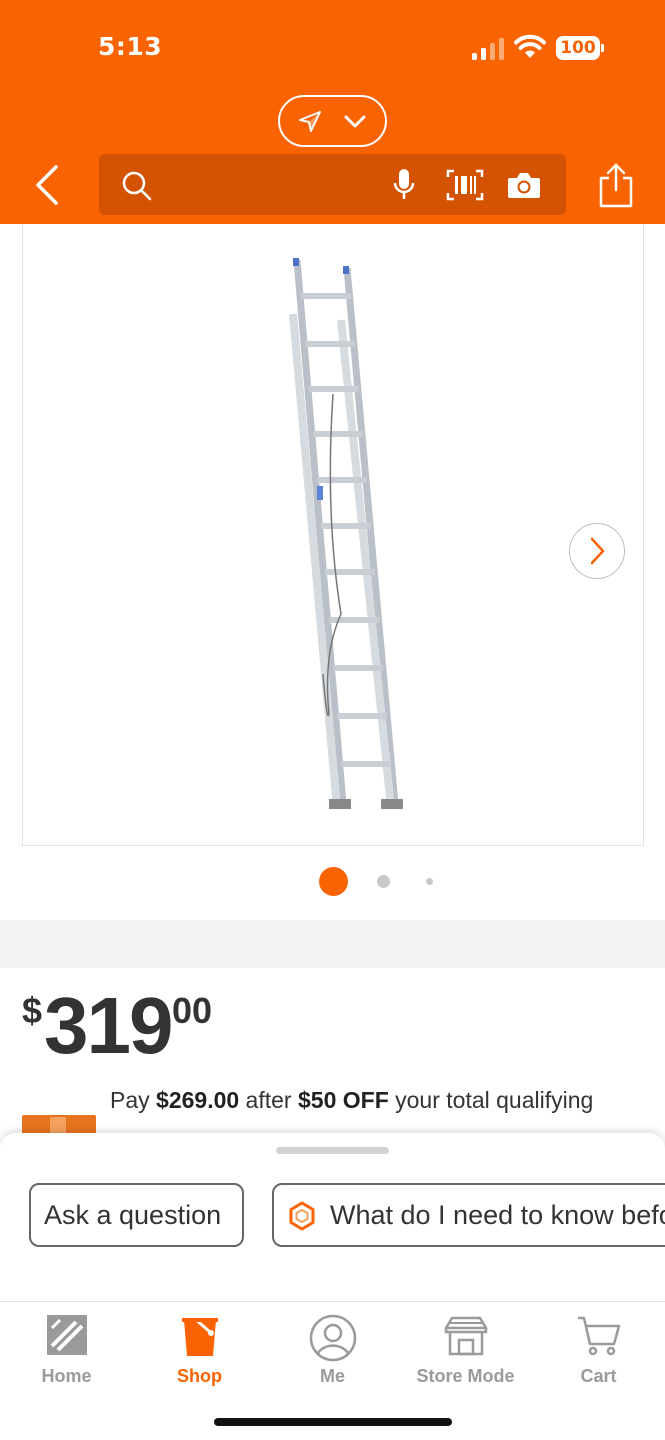 The image size is (665, 1440). I want to click on store-icon, so click(465, 1336).